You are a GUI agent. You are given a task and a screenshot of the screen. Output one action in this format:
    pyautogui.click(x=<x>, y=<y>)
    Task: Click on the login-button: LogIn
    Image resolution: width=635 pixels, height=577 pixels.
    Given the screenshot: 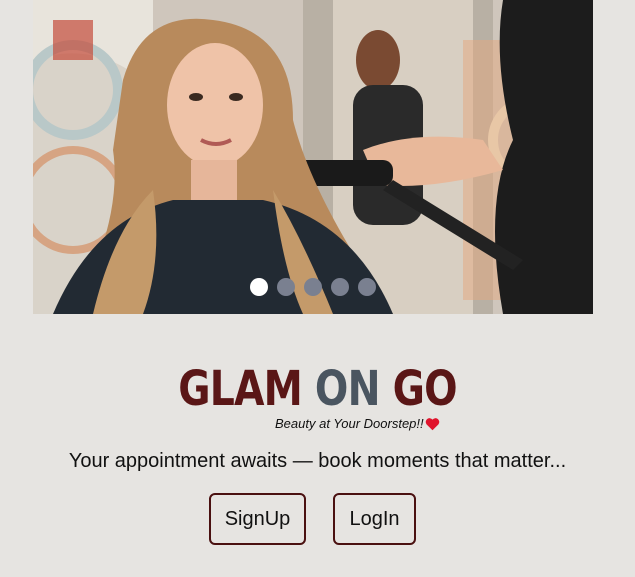 What is the action you would take?
    pyautogui.click(x=374, y=519)
    